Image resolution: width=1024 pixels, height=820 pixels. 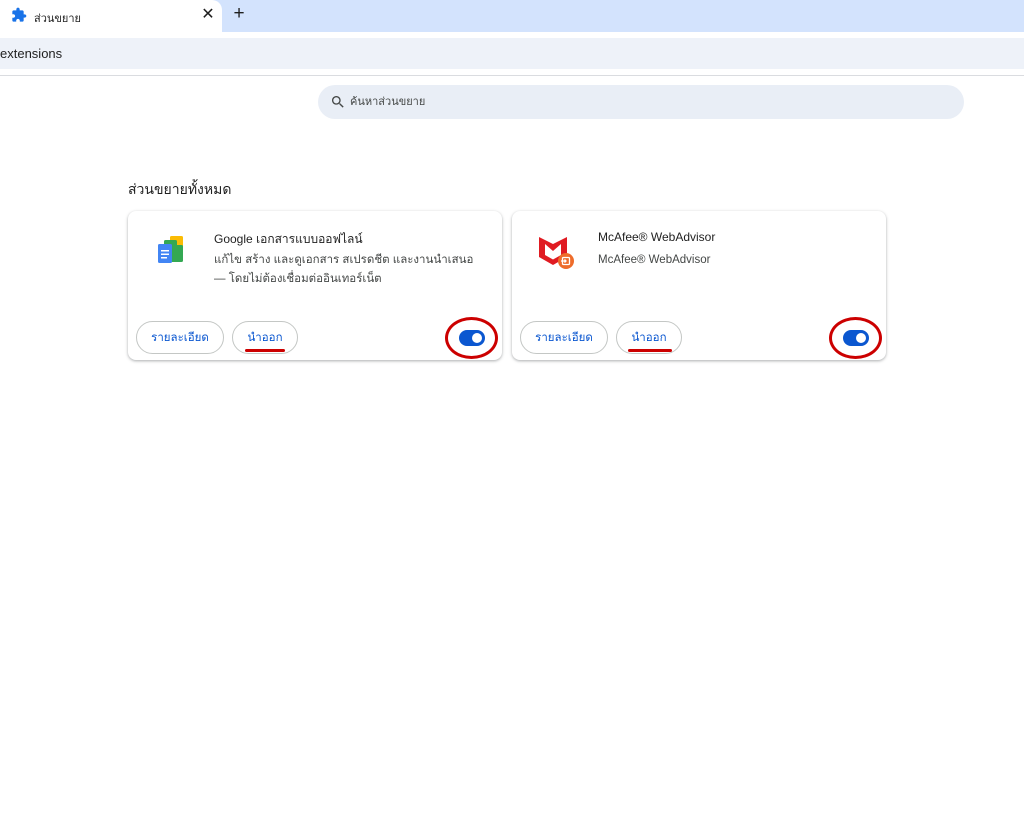 I want to click on search-bar, so click(x=641, y=102).